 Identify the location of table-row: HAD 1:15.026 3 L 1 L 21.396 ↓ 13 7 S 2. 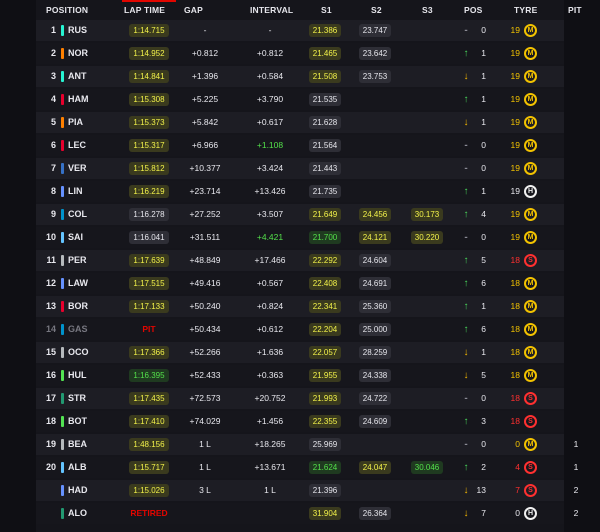
(307, 490).